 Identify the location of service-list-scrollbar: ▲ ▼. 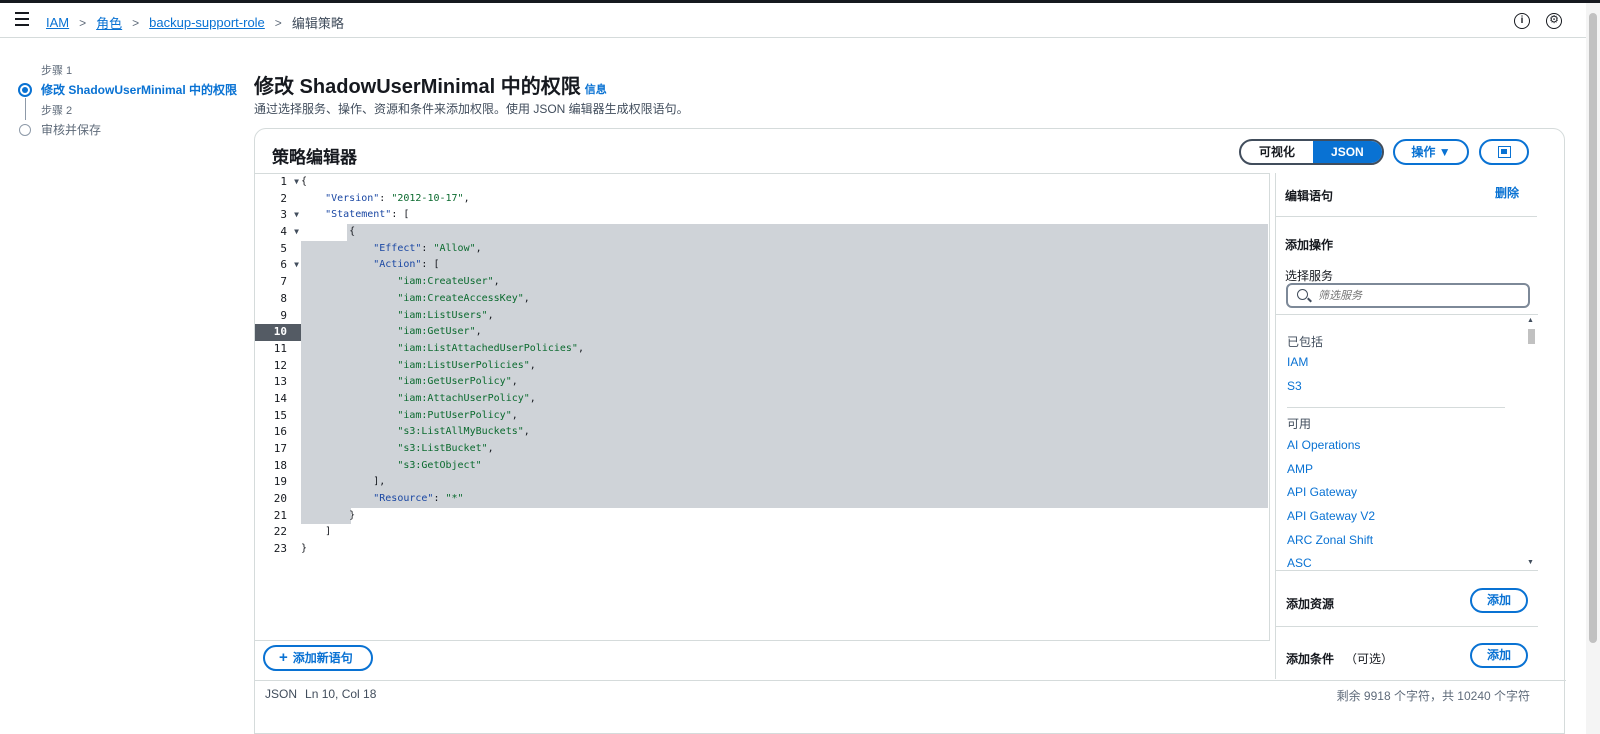
(1531, 443).